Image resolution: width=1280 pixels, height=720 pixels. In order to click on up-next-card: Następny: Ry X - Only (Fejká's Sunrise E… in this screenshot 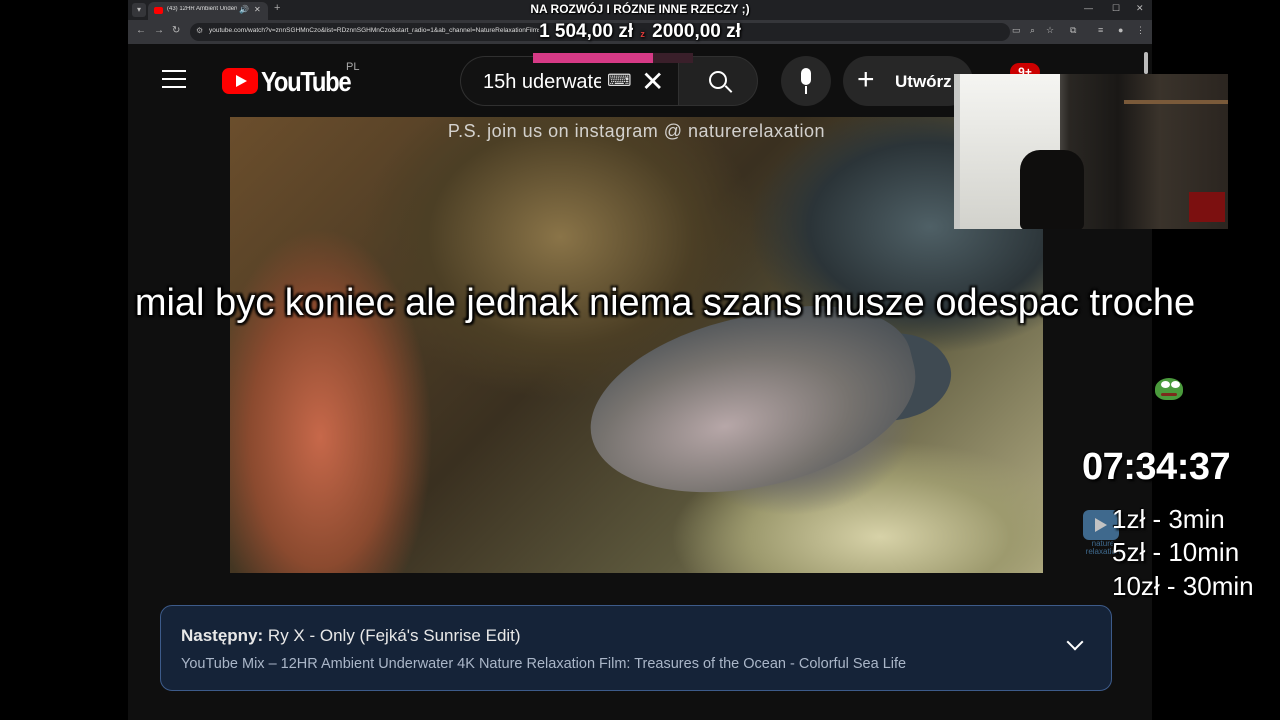, I will do `click(636, 648)`.